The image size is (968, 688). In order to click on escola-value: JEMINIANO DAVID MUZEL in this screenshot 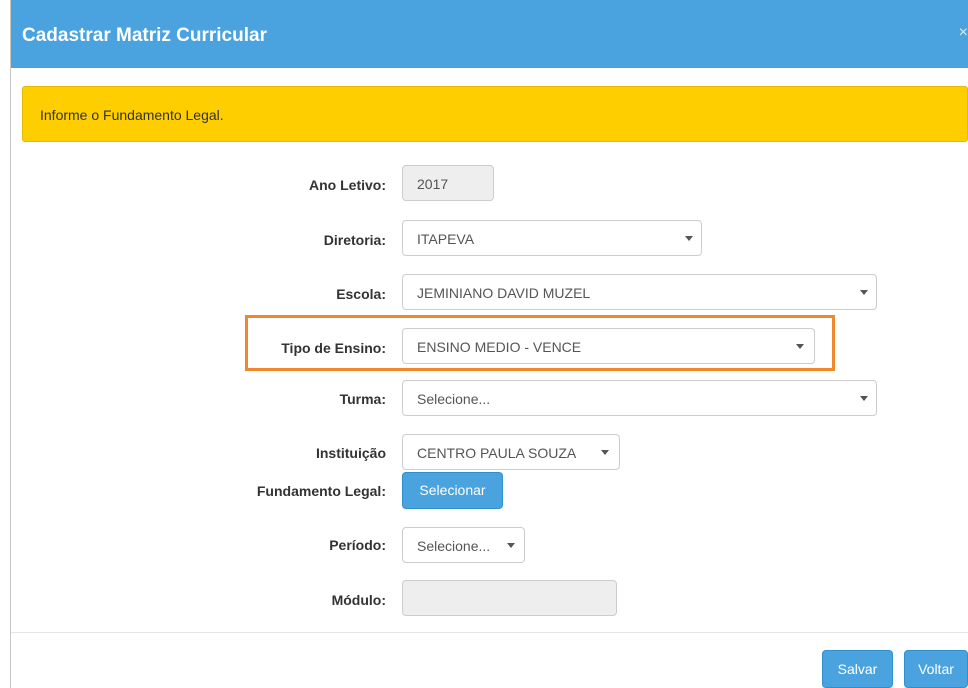, I will do `click(504, 293)`.